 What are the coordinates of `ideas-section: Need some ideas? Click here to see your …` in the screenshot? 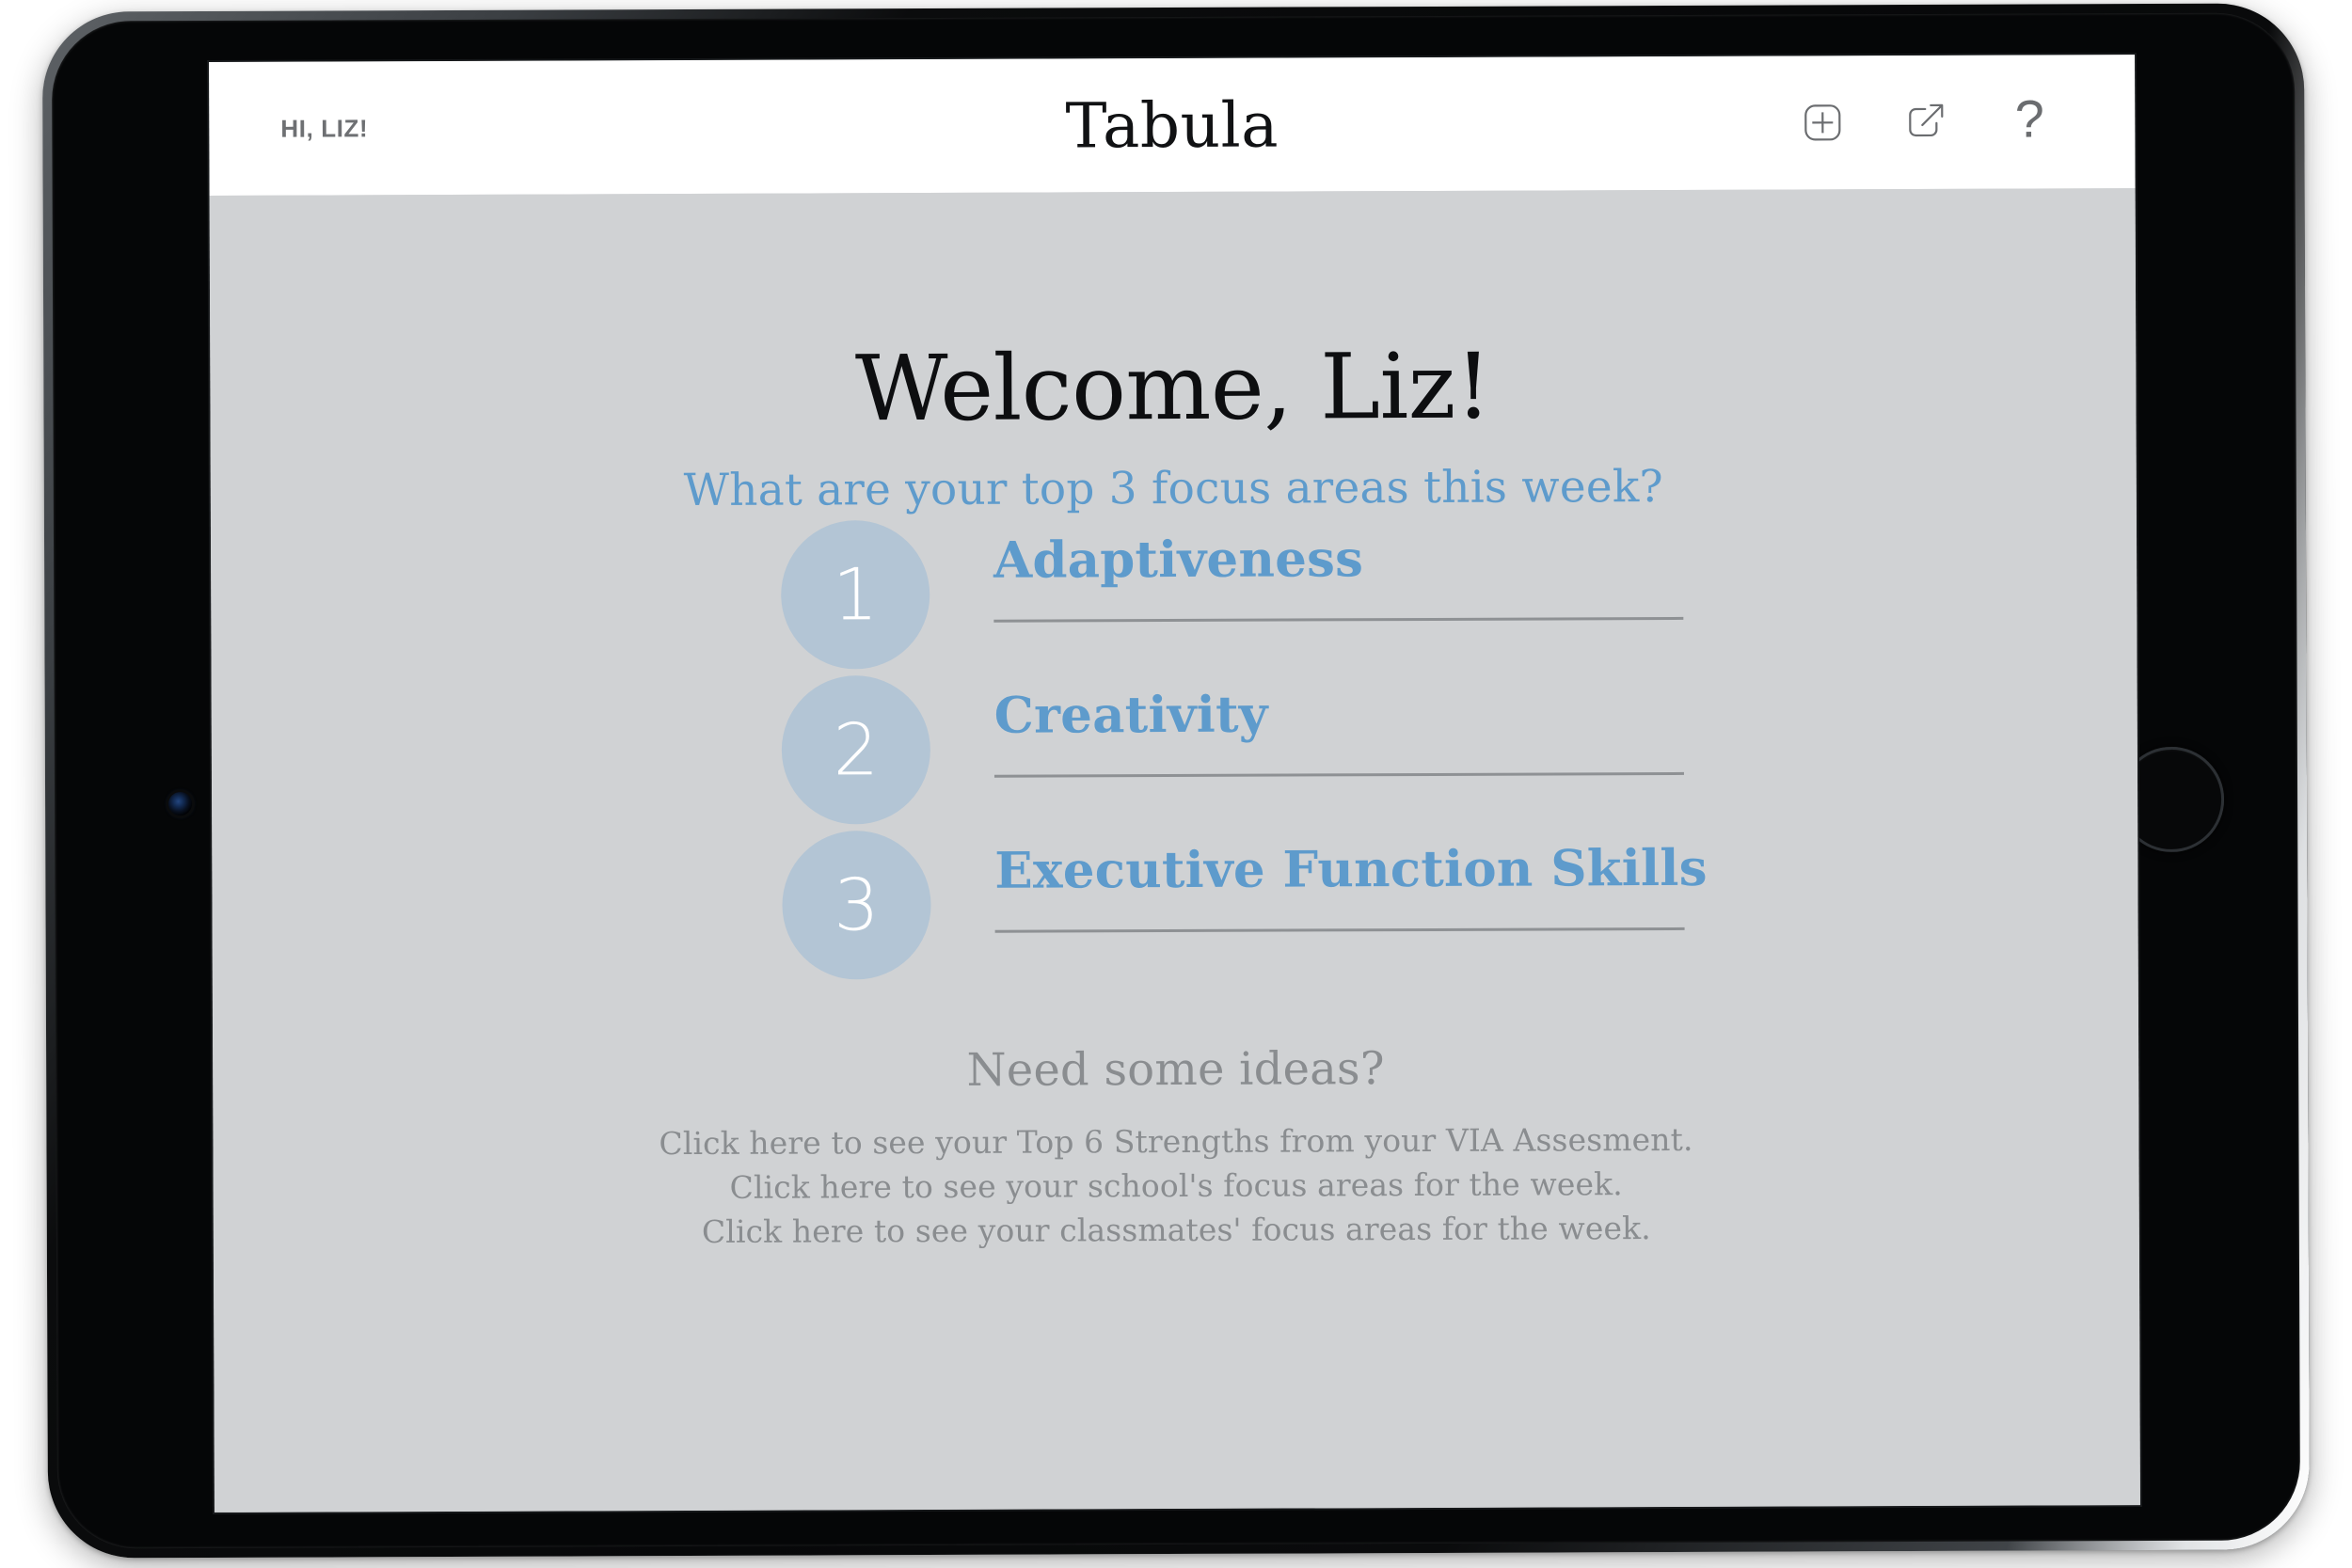 It's located at (1176, 1148).